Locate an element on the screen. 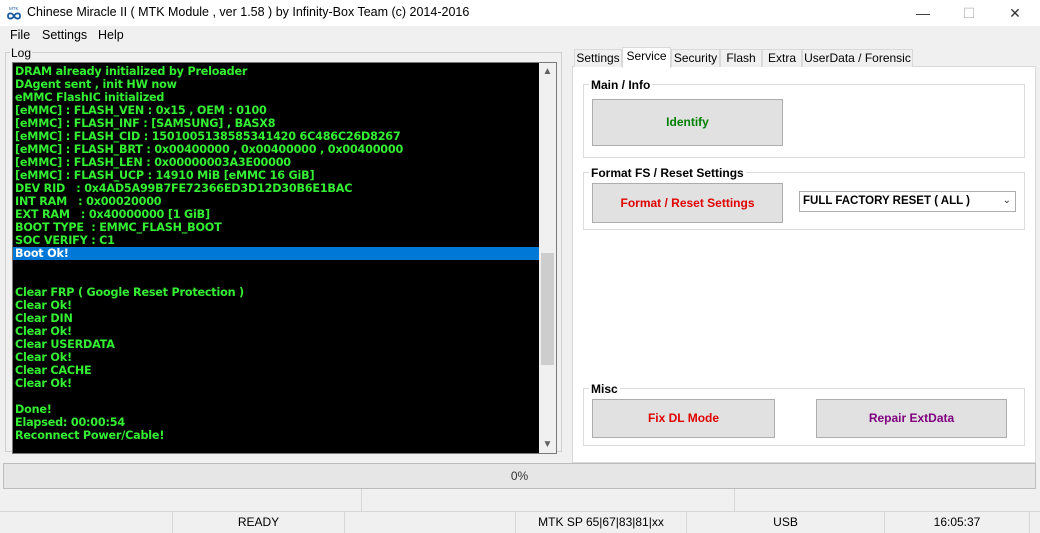 The width and height of the screenshot is (1040, 533). tab-service: Service is located at coordinates (646, 57).